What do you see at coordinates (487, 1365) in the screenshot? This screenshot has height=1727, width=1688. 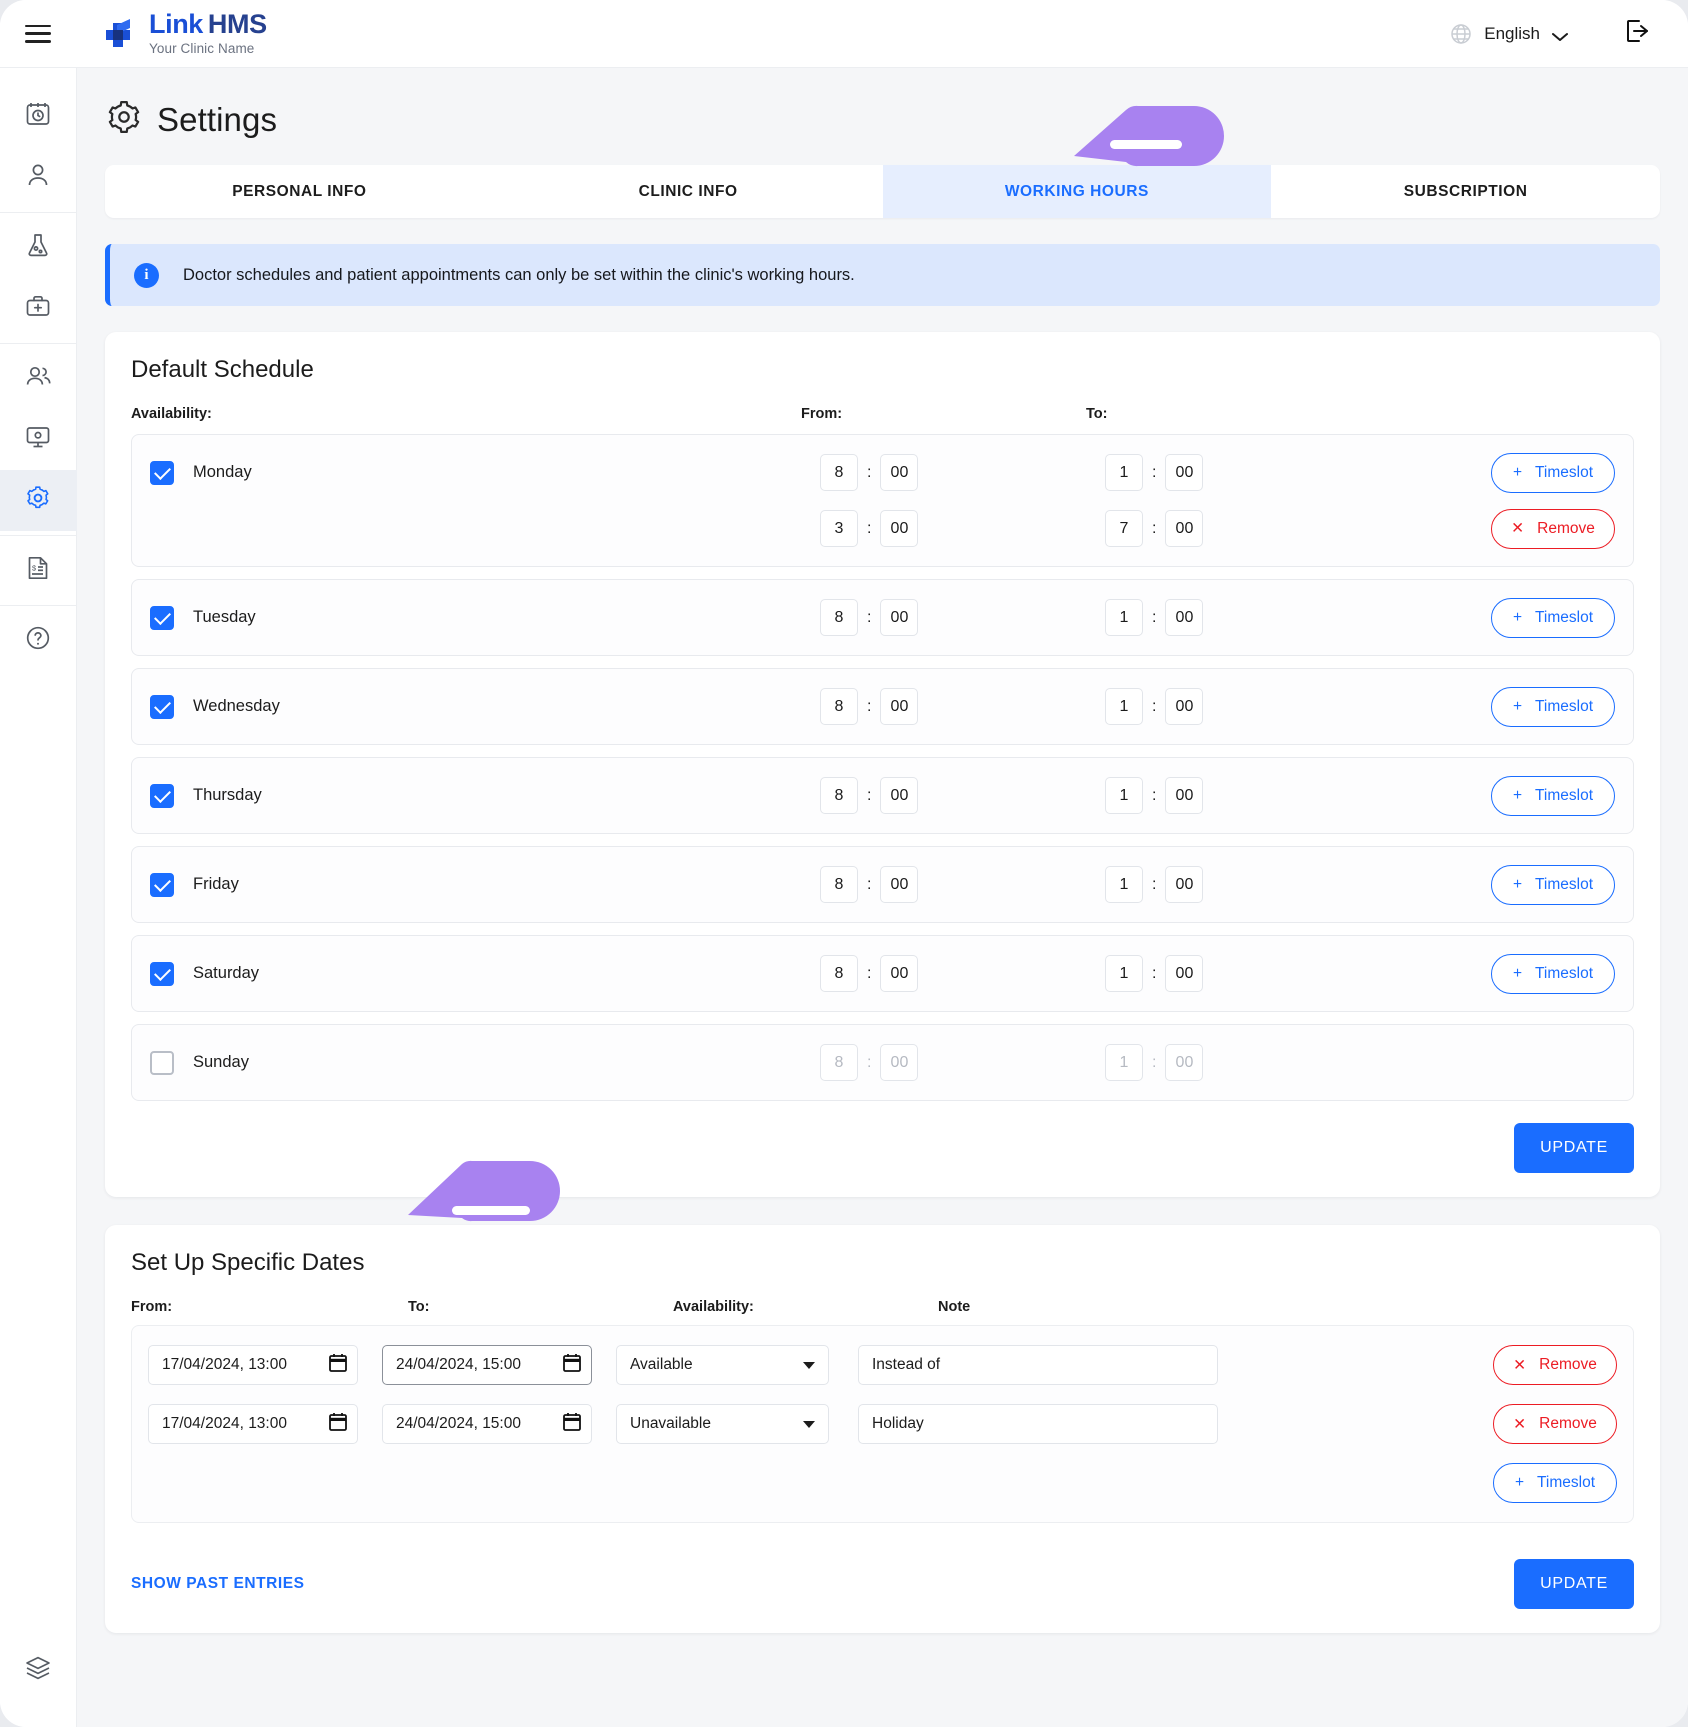 I see `to-datetime-input-1: 24/04/2024, 15:00` at bounding box center [487, 1365].